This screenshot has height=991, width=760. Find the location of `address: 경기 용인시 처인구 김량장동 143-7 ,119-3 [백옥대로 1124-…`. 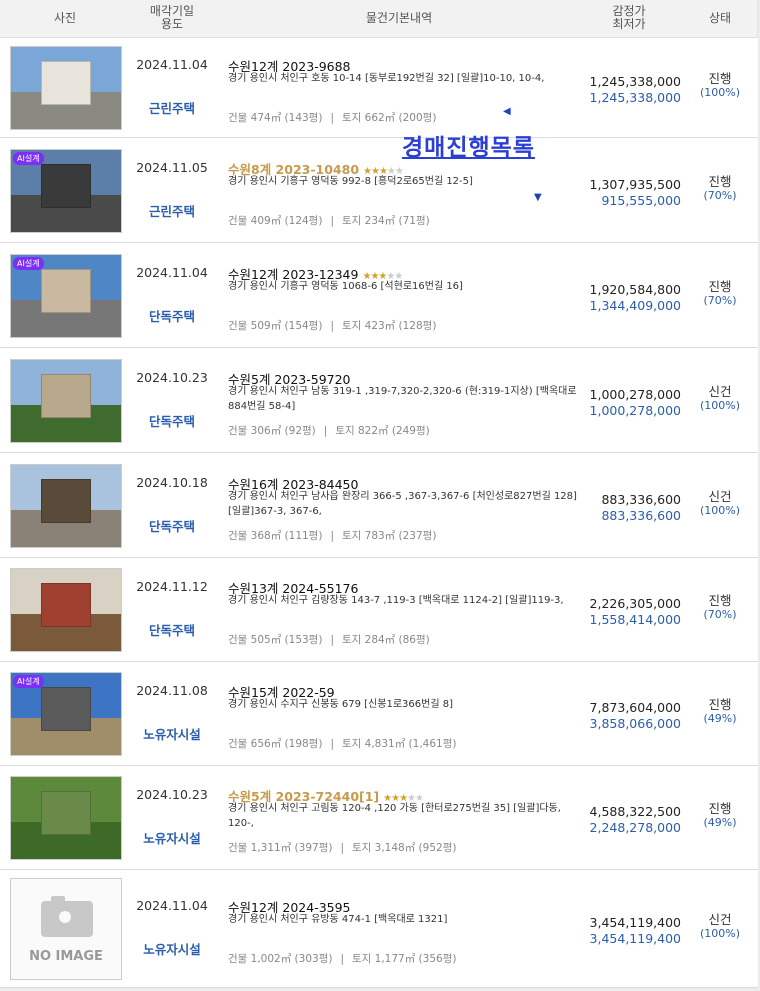

address: 경기 용인시 처인구 김량장동 143-7 ,119-3 [백옥대로 1124-… is located at coordinates (396, 600).